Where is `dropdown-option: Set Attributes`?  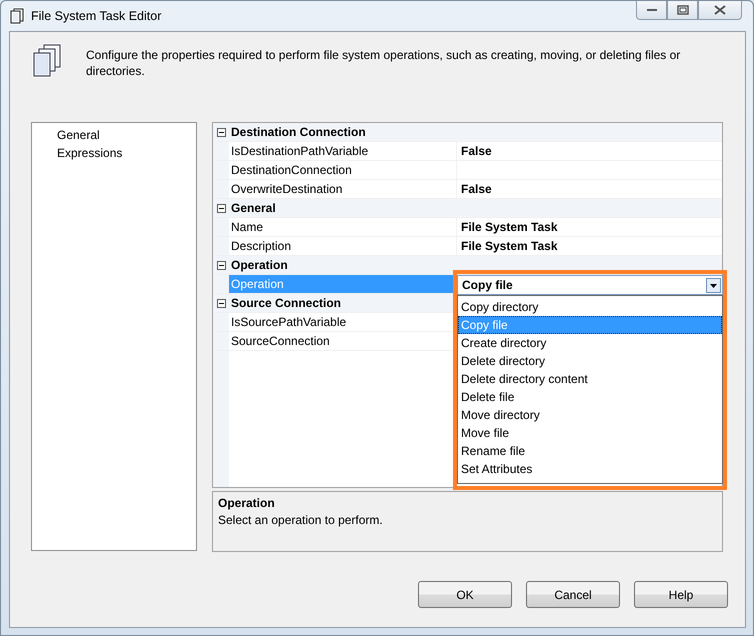 dropdown-option: Set Attributes is located at coordinates (590, 469).